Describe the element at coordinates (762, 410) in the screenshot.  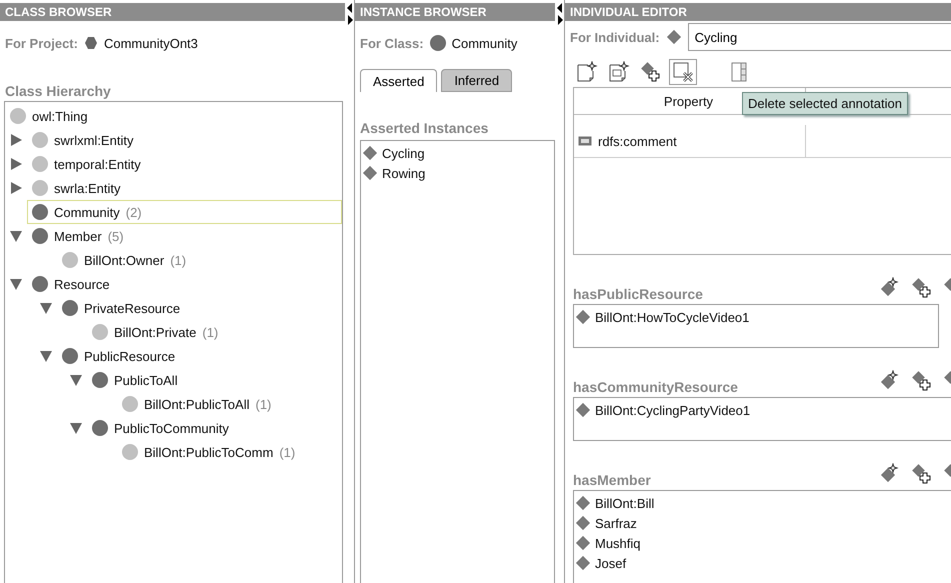
I see `value-item: BillOnt:CyclingPartyVideo1` at that location.